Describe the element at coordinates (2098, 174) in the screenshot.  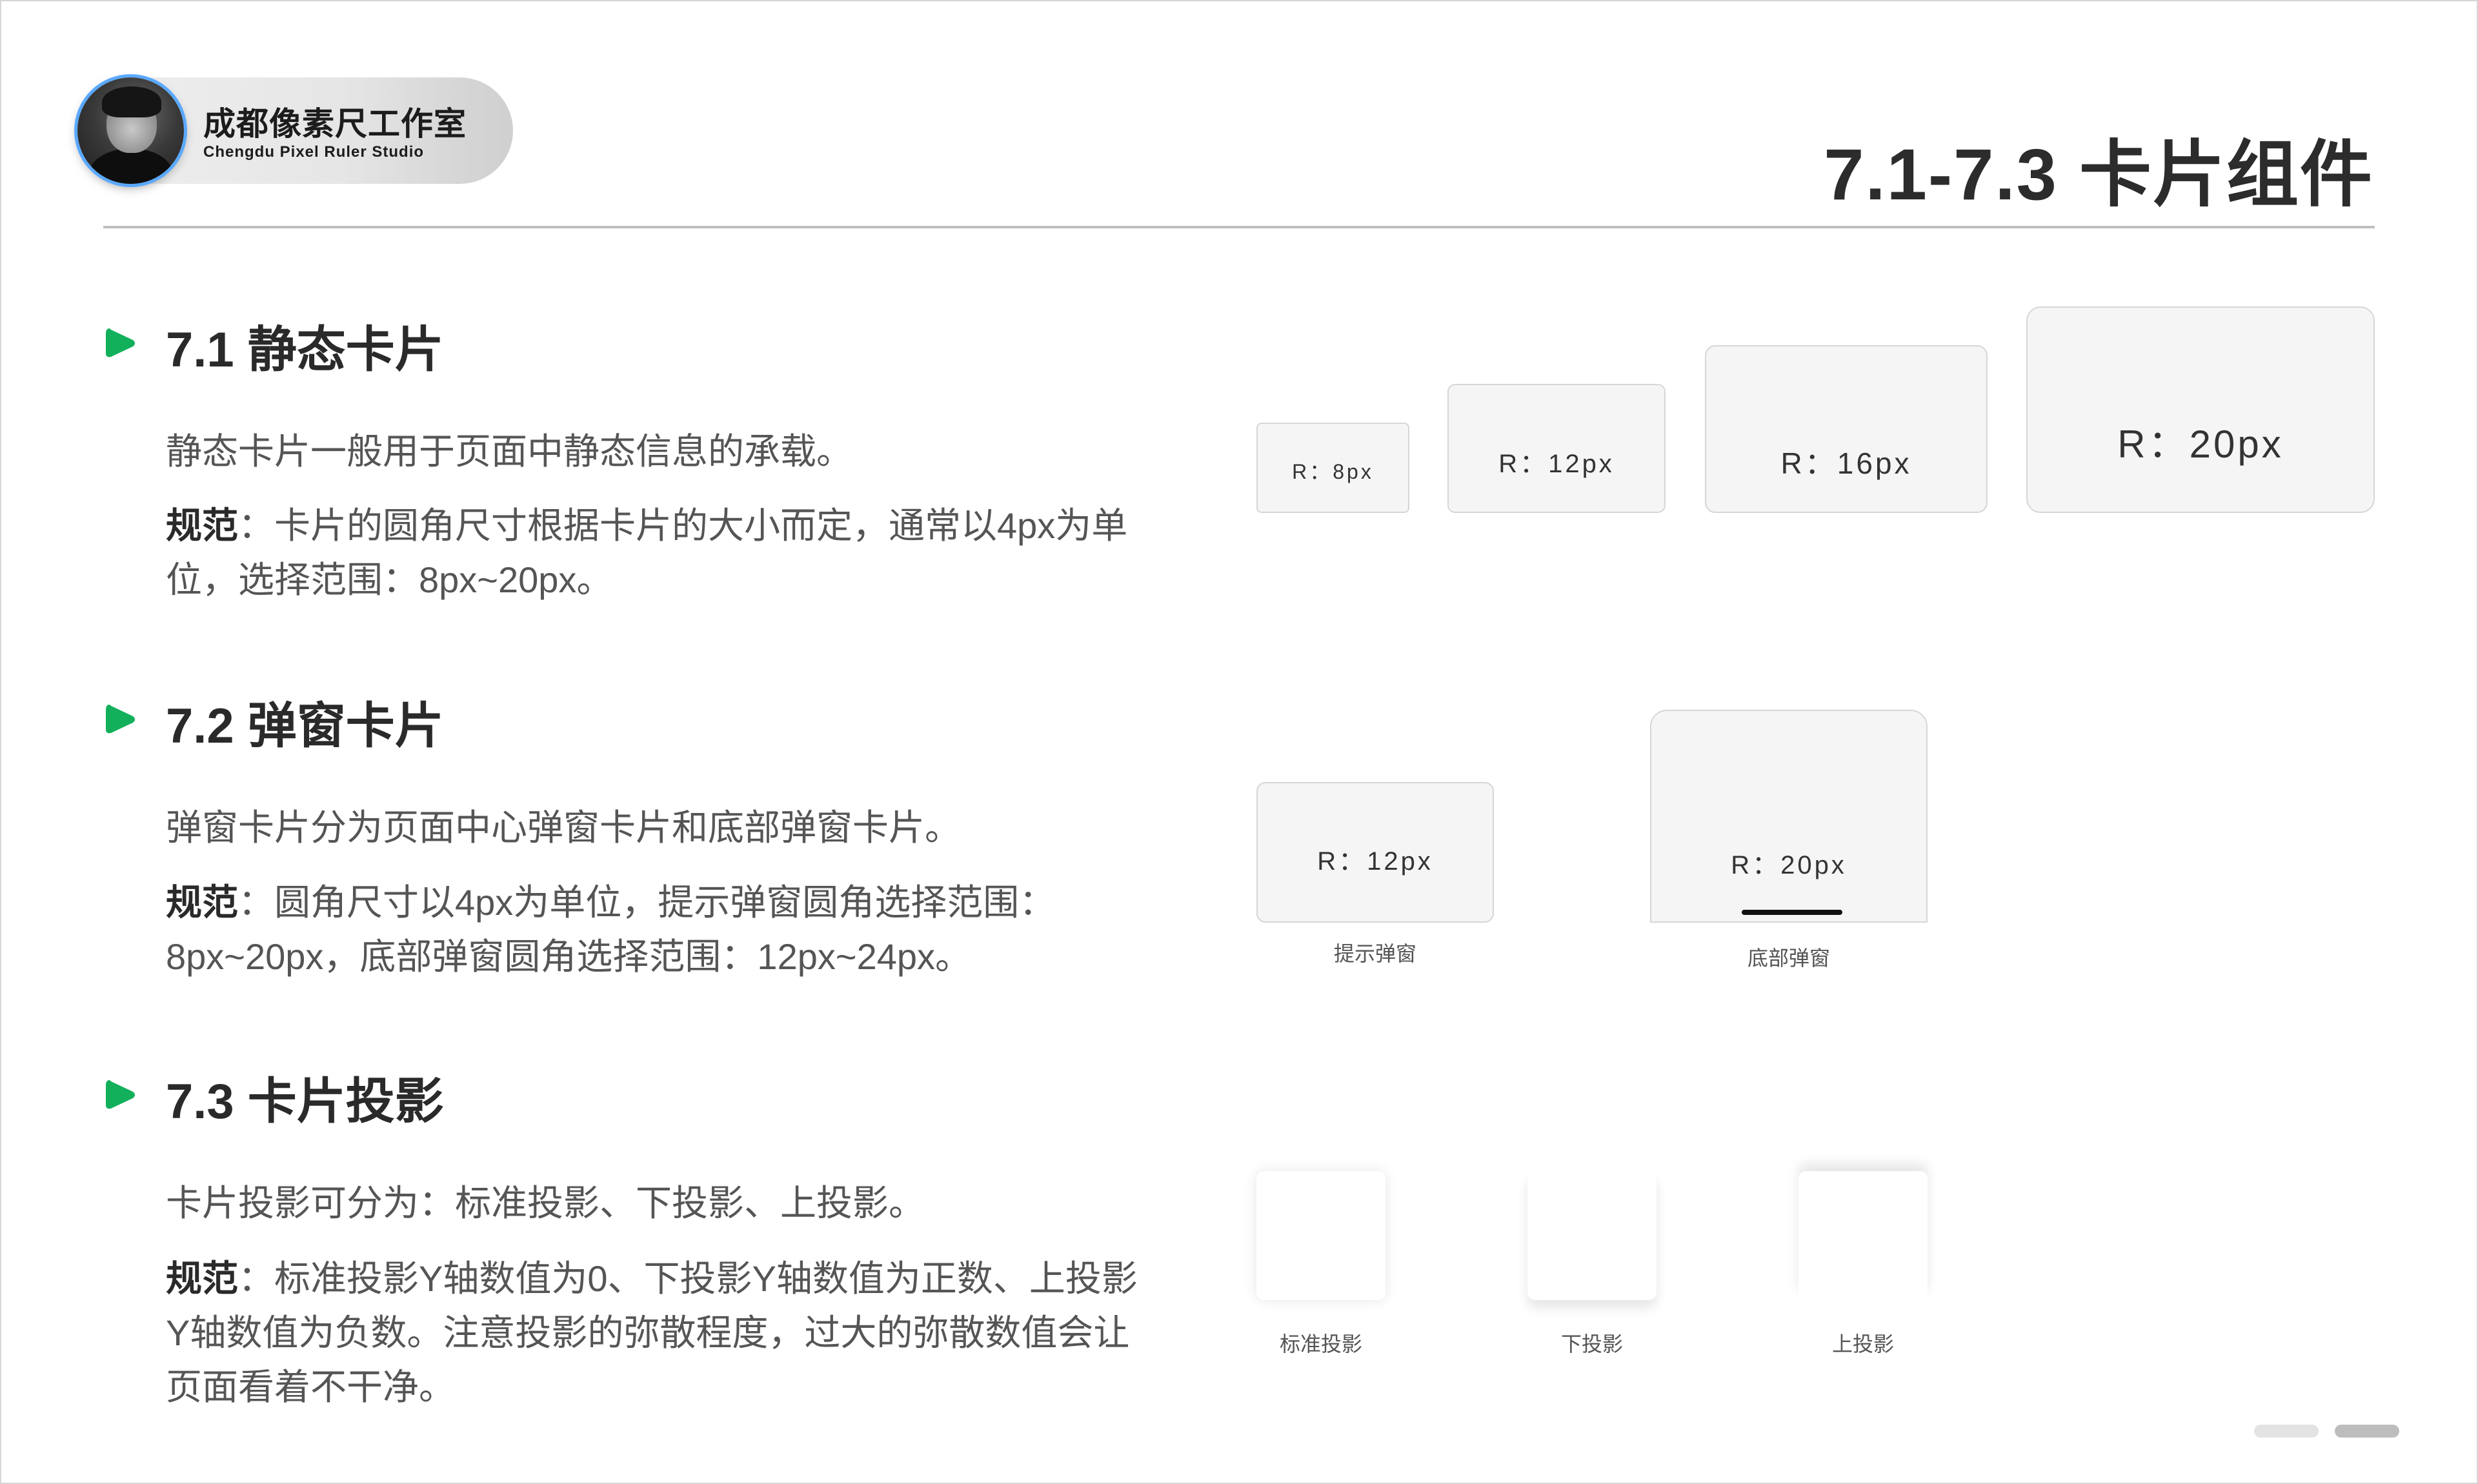
I see `page-title: 7.1-7.3 卡片组件` at that location.